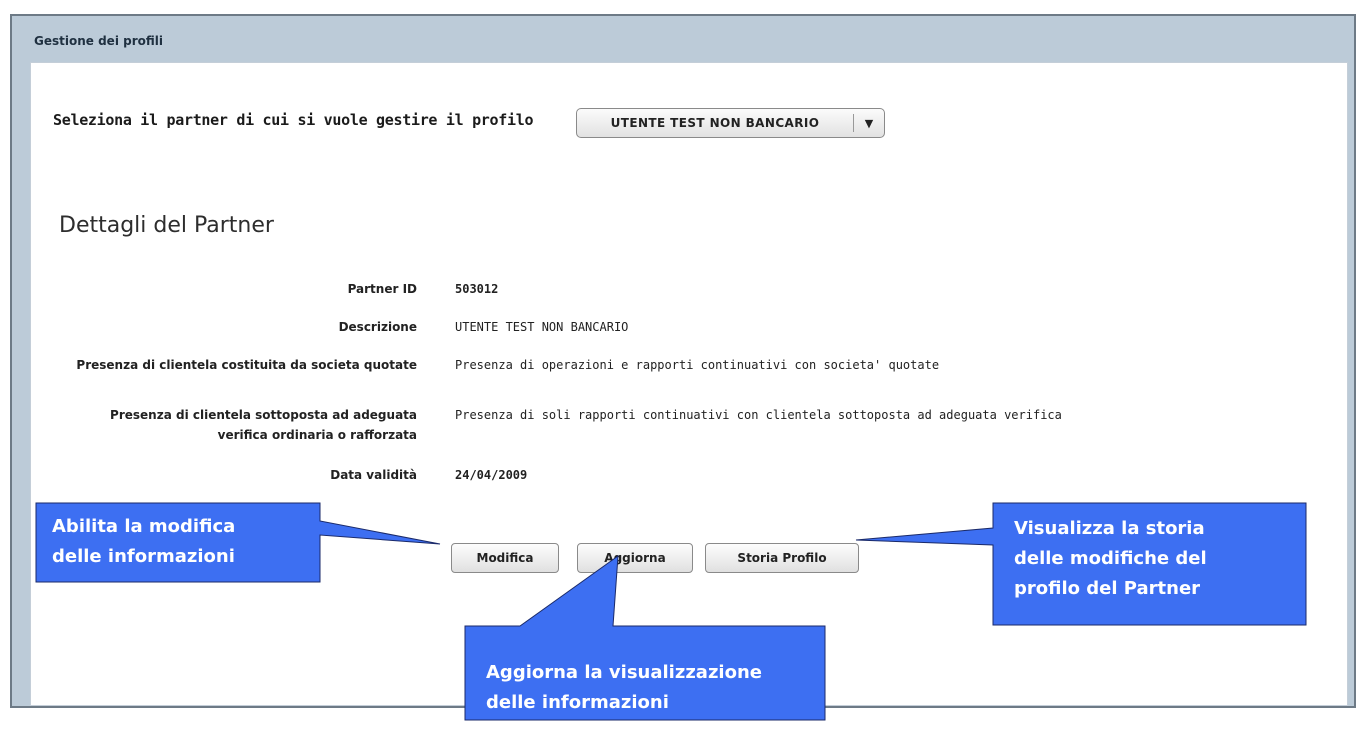  I want to click on callout-line: delle modifiche del, so click(1110, 558).